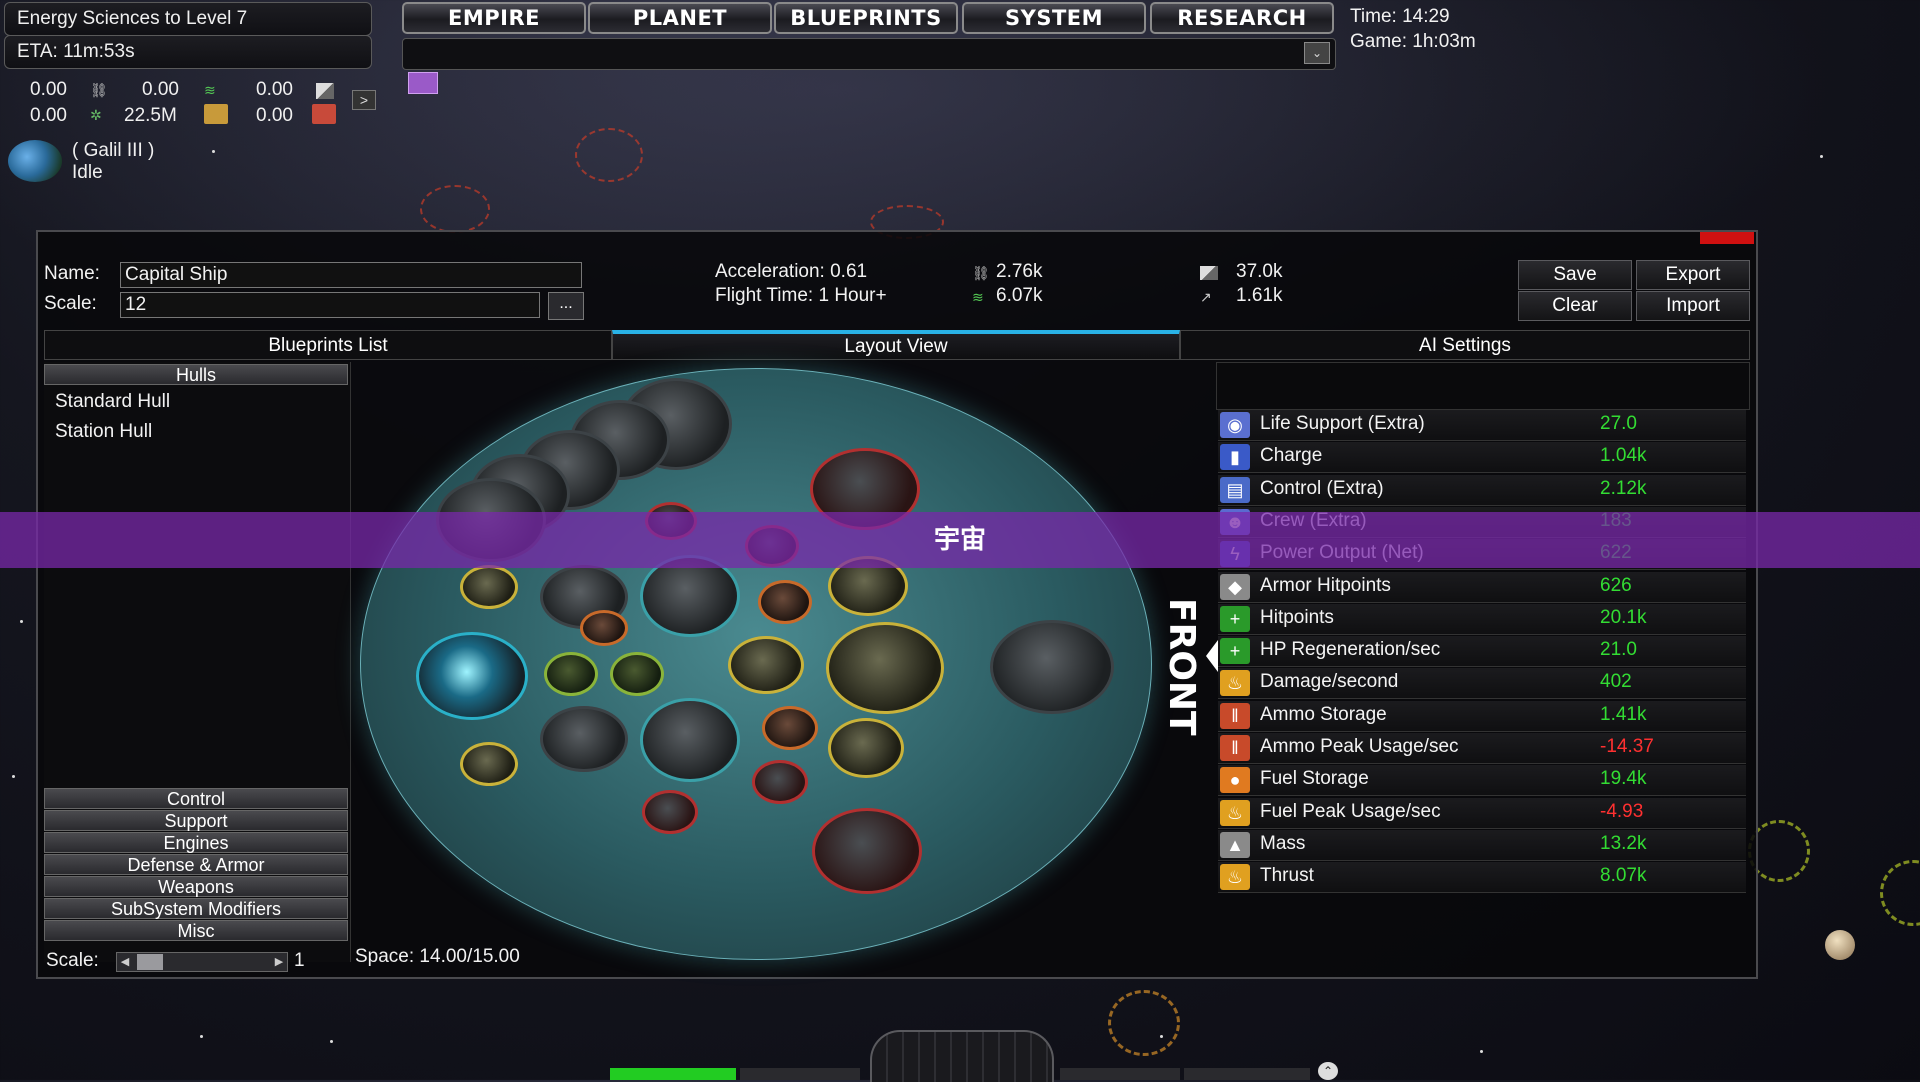  I want to click on stat-row: ♨ Thrust 8.07k, so click(1482, 878).